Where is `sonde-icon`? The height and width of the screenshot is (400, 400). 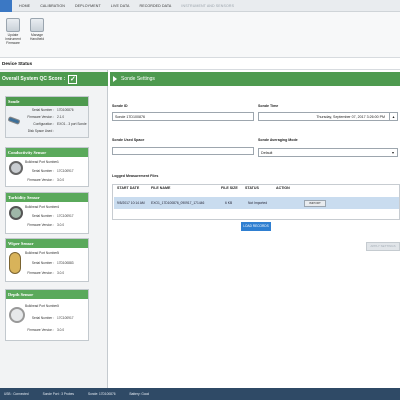 sonde-icon is located at coordinates (14, 120).